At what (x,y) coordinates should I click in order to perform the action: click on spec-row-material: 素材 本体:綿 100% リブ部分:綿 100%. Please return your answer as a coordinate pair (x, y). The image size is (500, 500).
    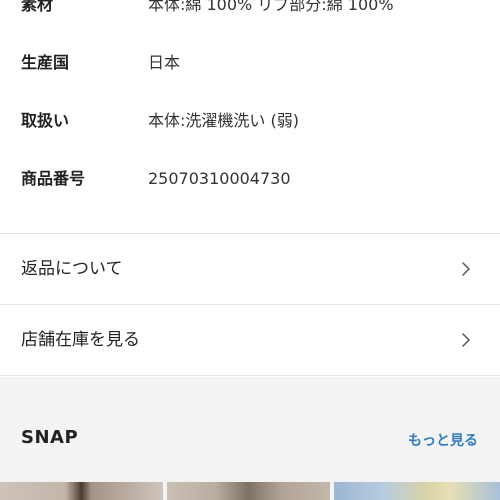
    Looking at the image, I should click on (250, 10).